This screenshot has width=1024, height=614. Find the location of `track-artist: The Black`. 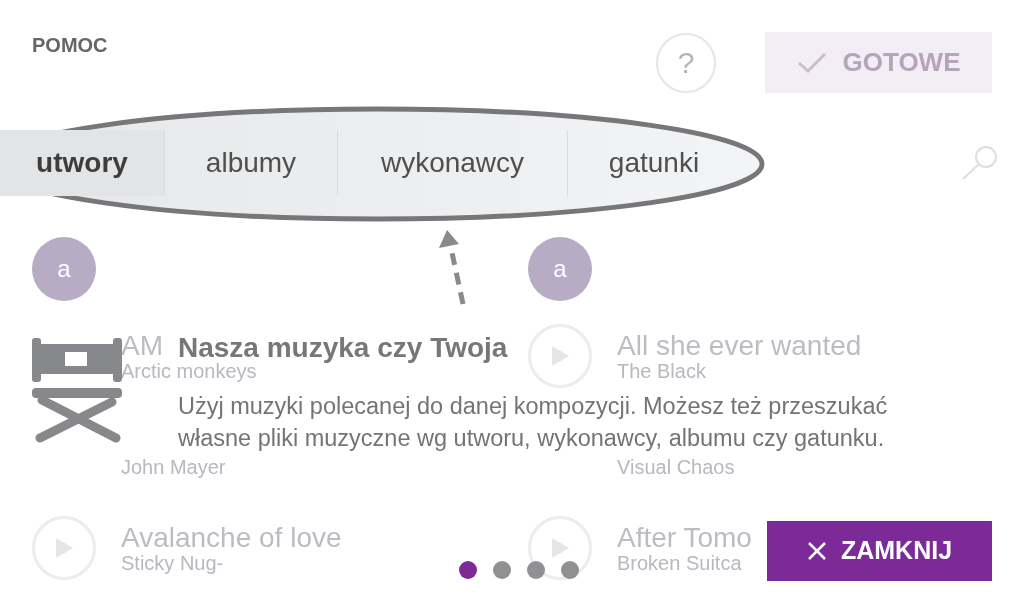

track-artist: The Black is located at coordinates (661, 371).